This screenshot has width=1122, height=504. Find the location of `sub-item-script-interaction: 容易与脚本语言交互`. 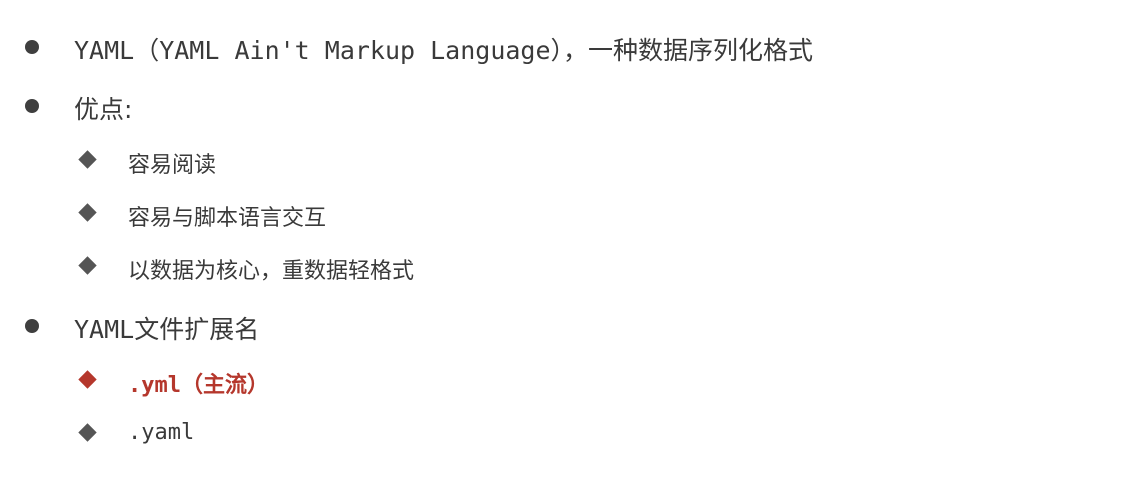

sub-item-script-interaction: 容易与脚本语言交互 is located at coordinates (227, 218).